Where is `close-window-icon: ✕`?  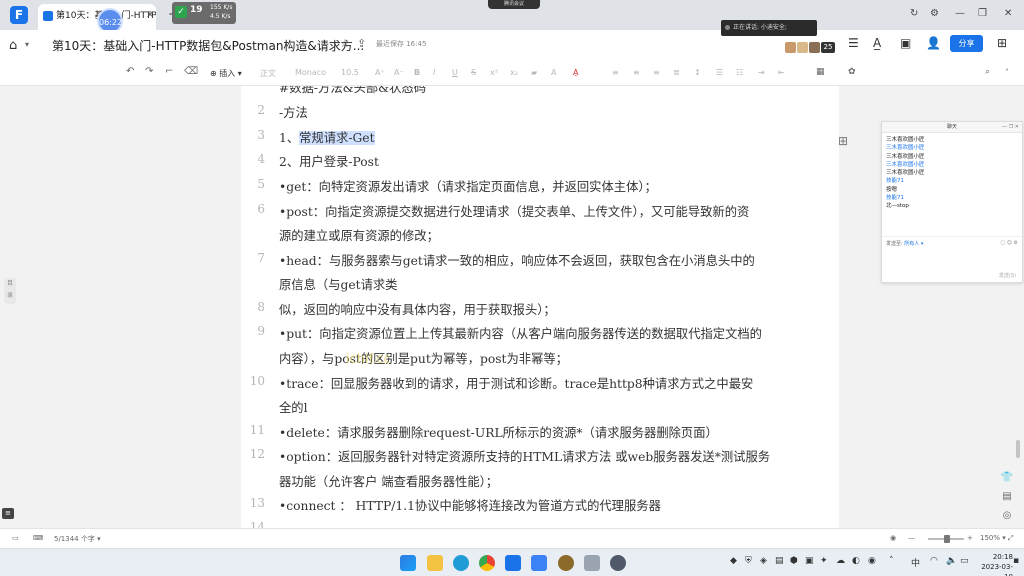 close-window-icon: ✕ is located at coordinates (1008, 13).